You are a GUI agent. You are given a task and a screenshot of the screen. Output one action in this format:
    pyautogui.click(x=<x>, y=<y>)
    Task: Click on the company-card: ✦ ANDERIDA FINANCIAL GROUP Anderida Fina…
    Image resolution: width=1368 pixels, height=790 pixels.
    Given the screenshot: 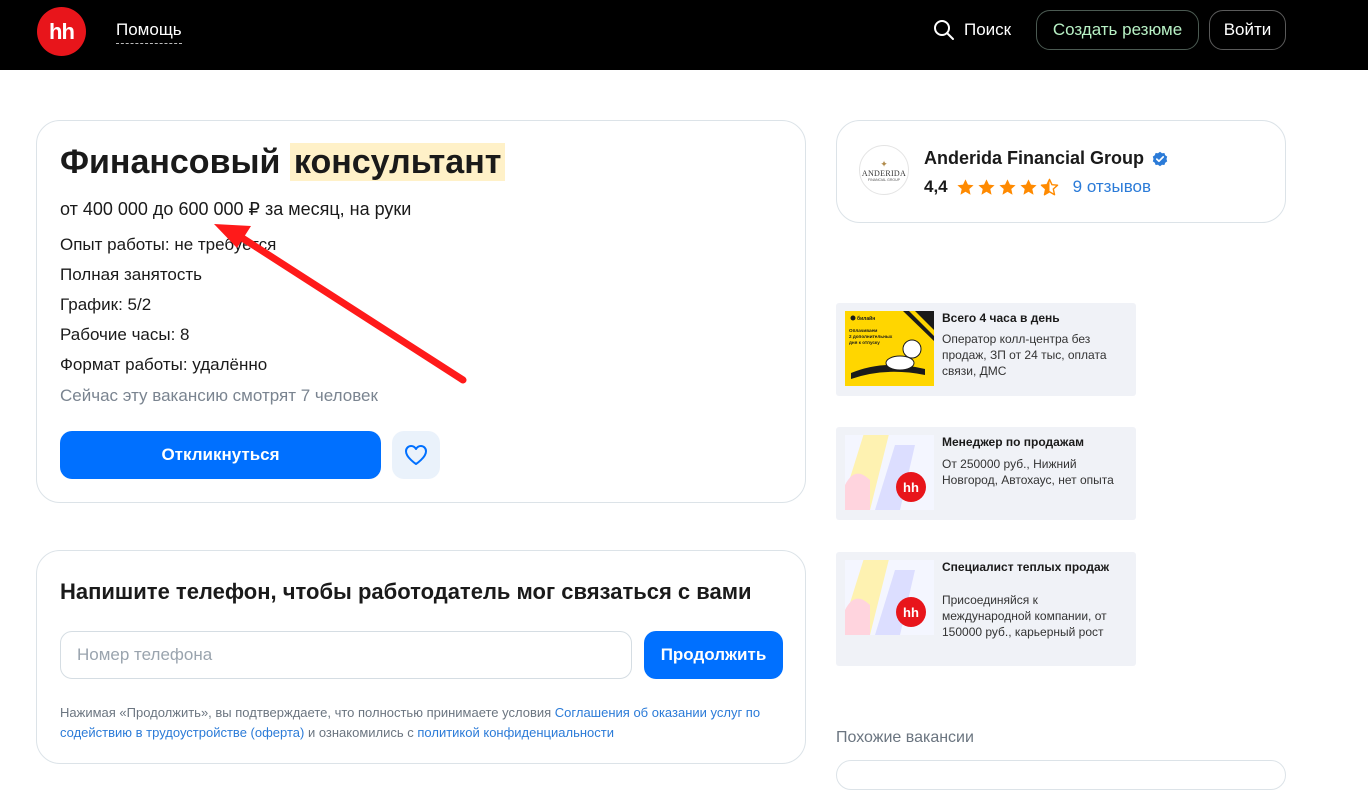 What is the action you would take?
    pyautogui.click(x=1061, y=171)
    